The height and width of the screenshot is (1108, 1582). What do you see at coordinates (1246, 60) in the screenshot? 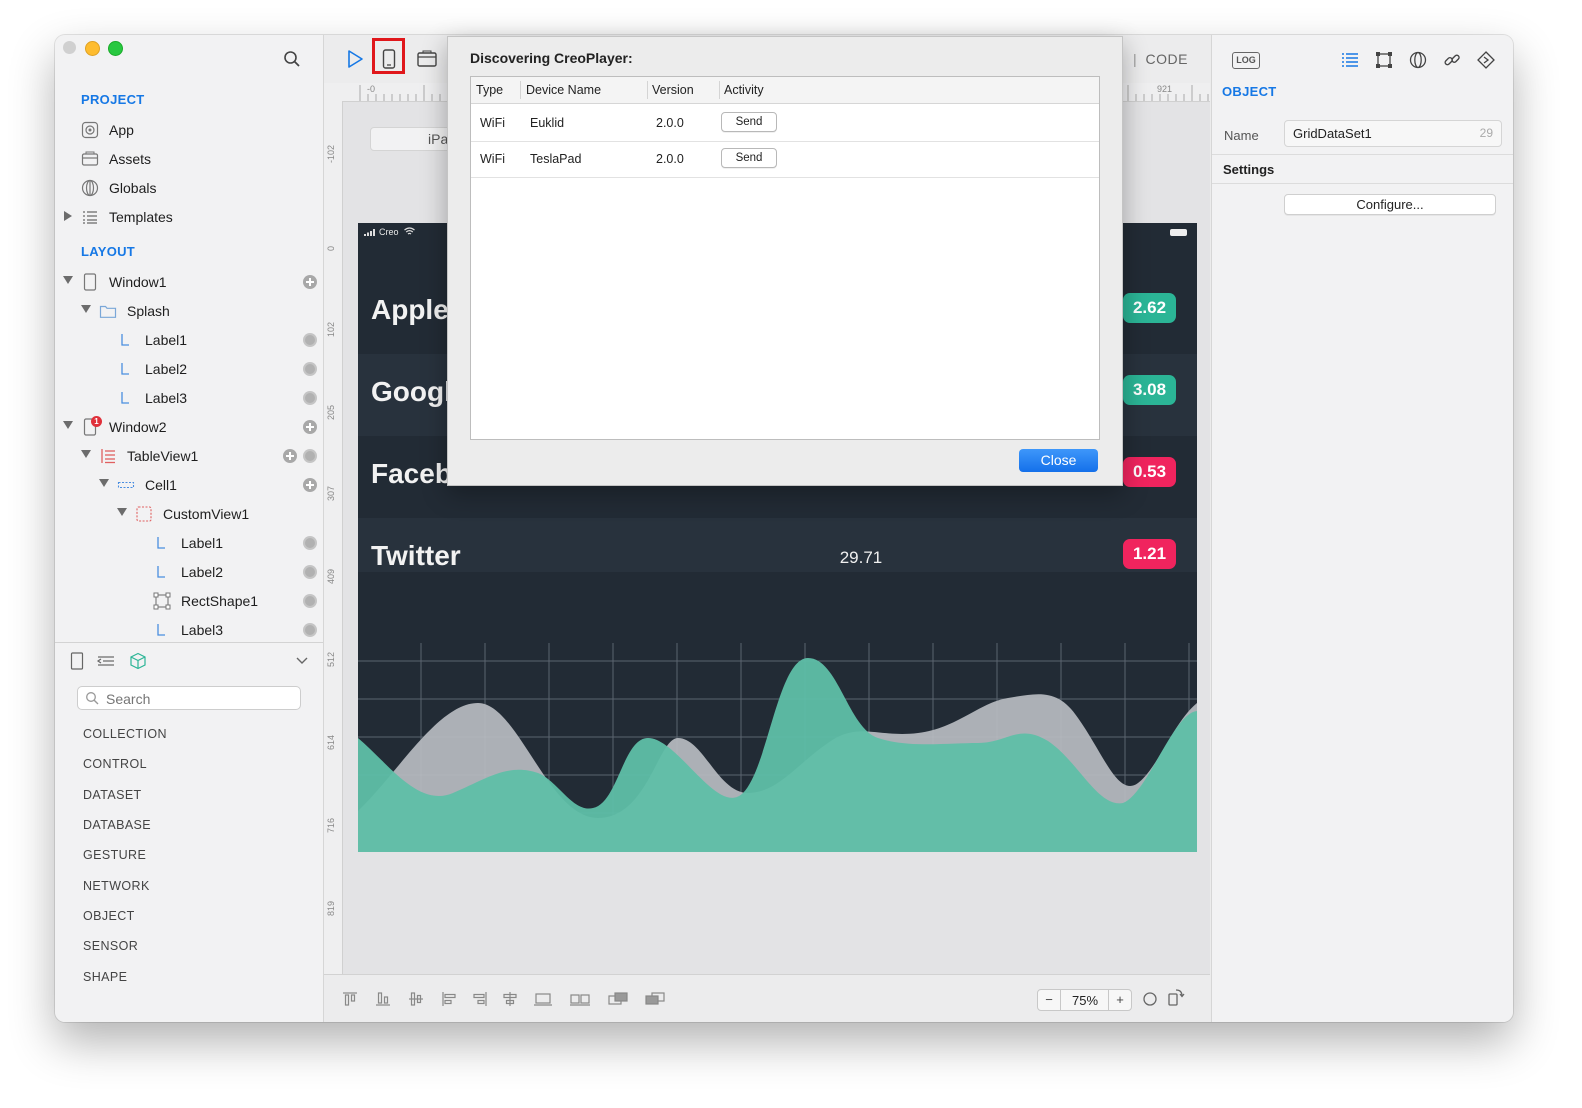
I see `log-button: LOG` at bounding box center [1246, 60].